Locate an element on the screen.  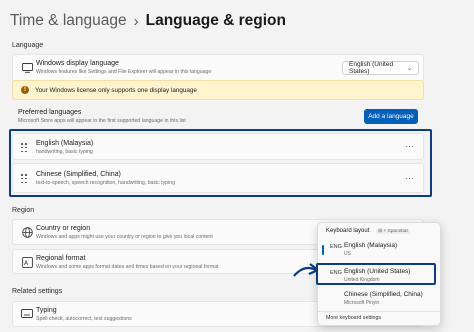
monitor-icon is located at coordinates (27, 69).